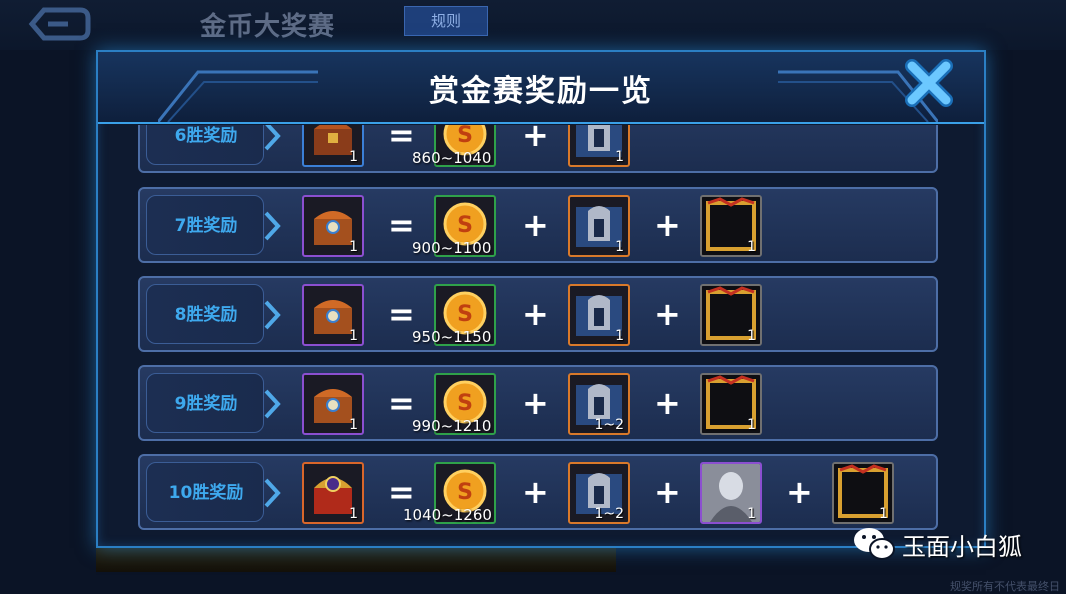  I want to click on reward-row-label-tab: 7胜奖励, so click(205, 225).